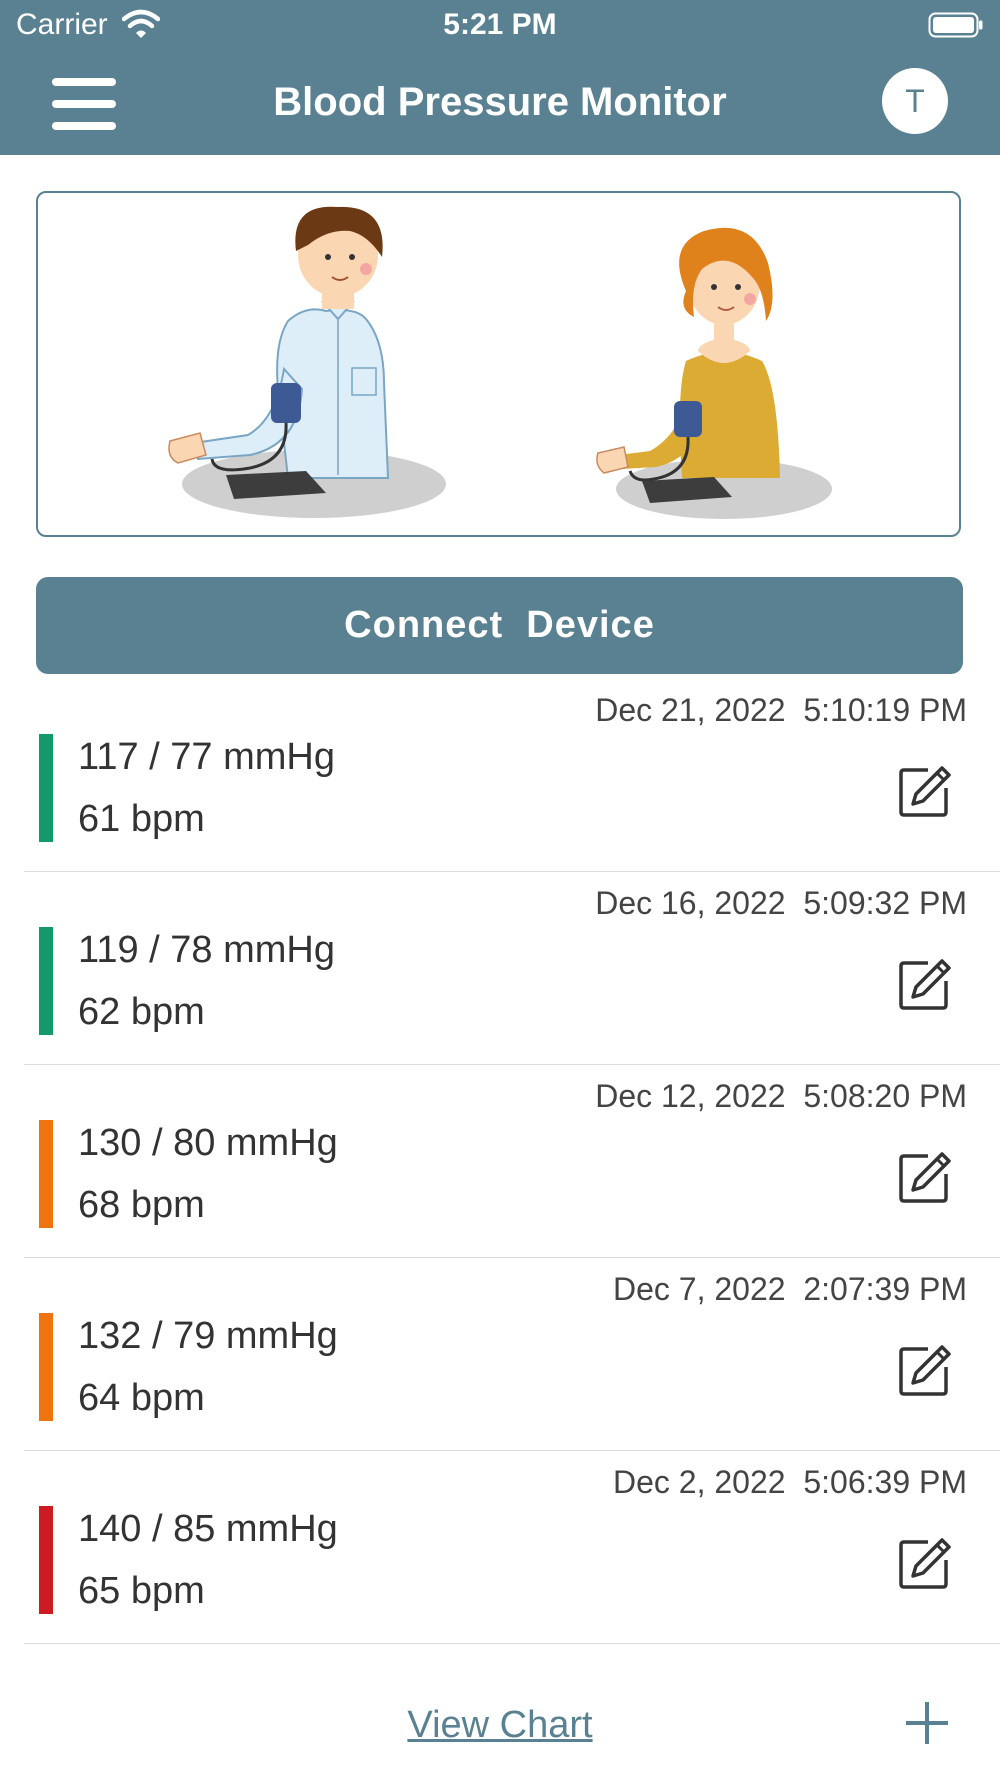 Image resolution: width=1000 pixels, height=1778 pixels. I want to click on nav-bar: Blood Pressure Monitor T, so click(500, 103).